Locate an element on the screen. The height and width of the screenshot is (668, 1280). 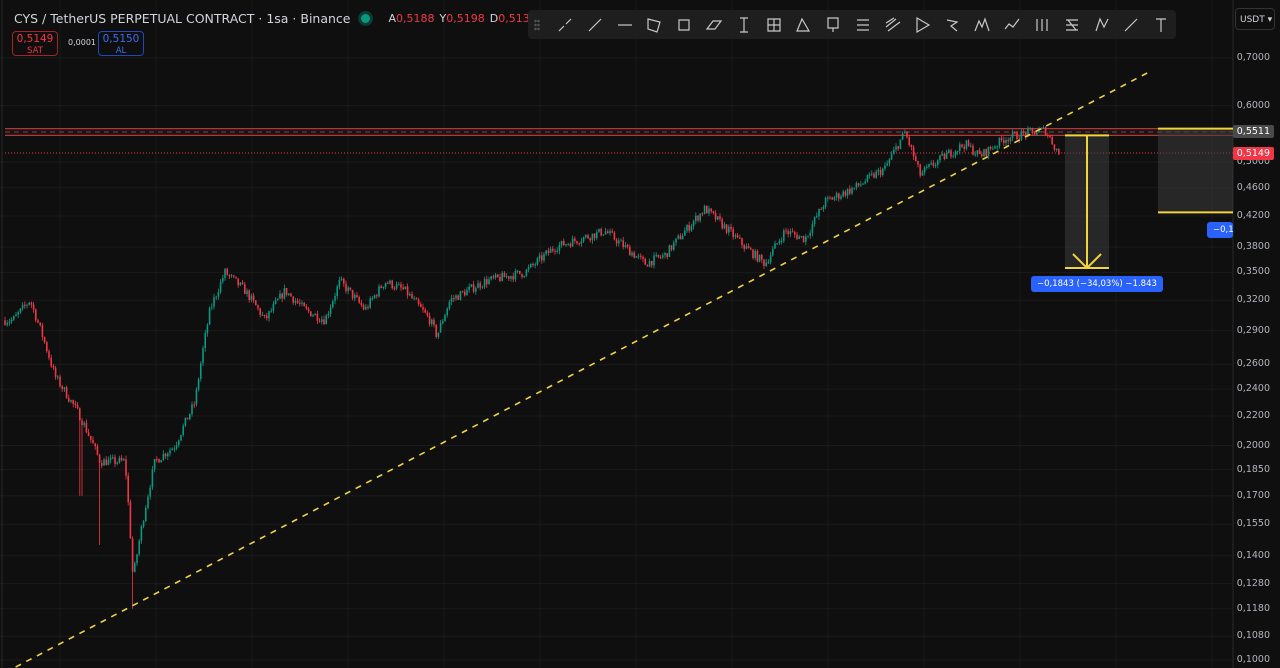
horizontal-line-tool-button is located at coordinates (625, 25).